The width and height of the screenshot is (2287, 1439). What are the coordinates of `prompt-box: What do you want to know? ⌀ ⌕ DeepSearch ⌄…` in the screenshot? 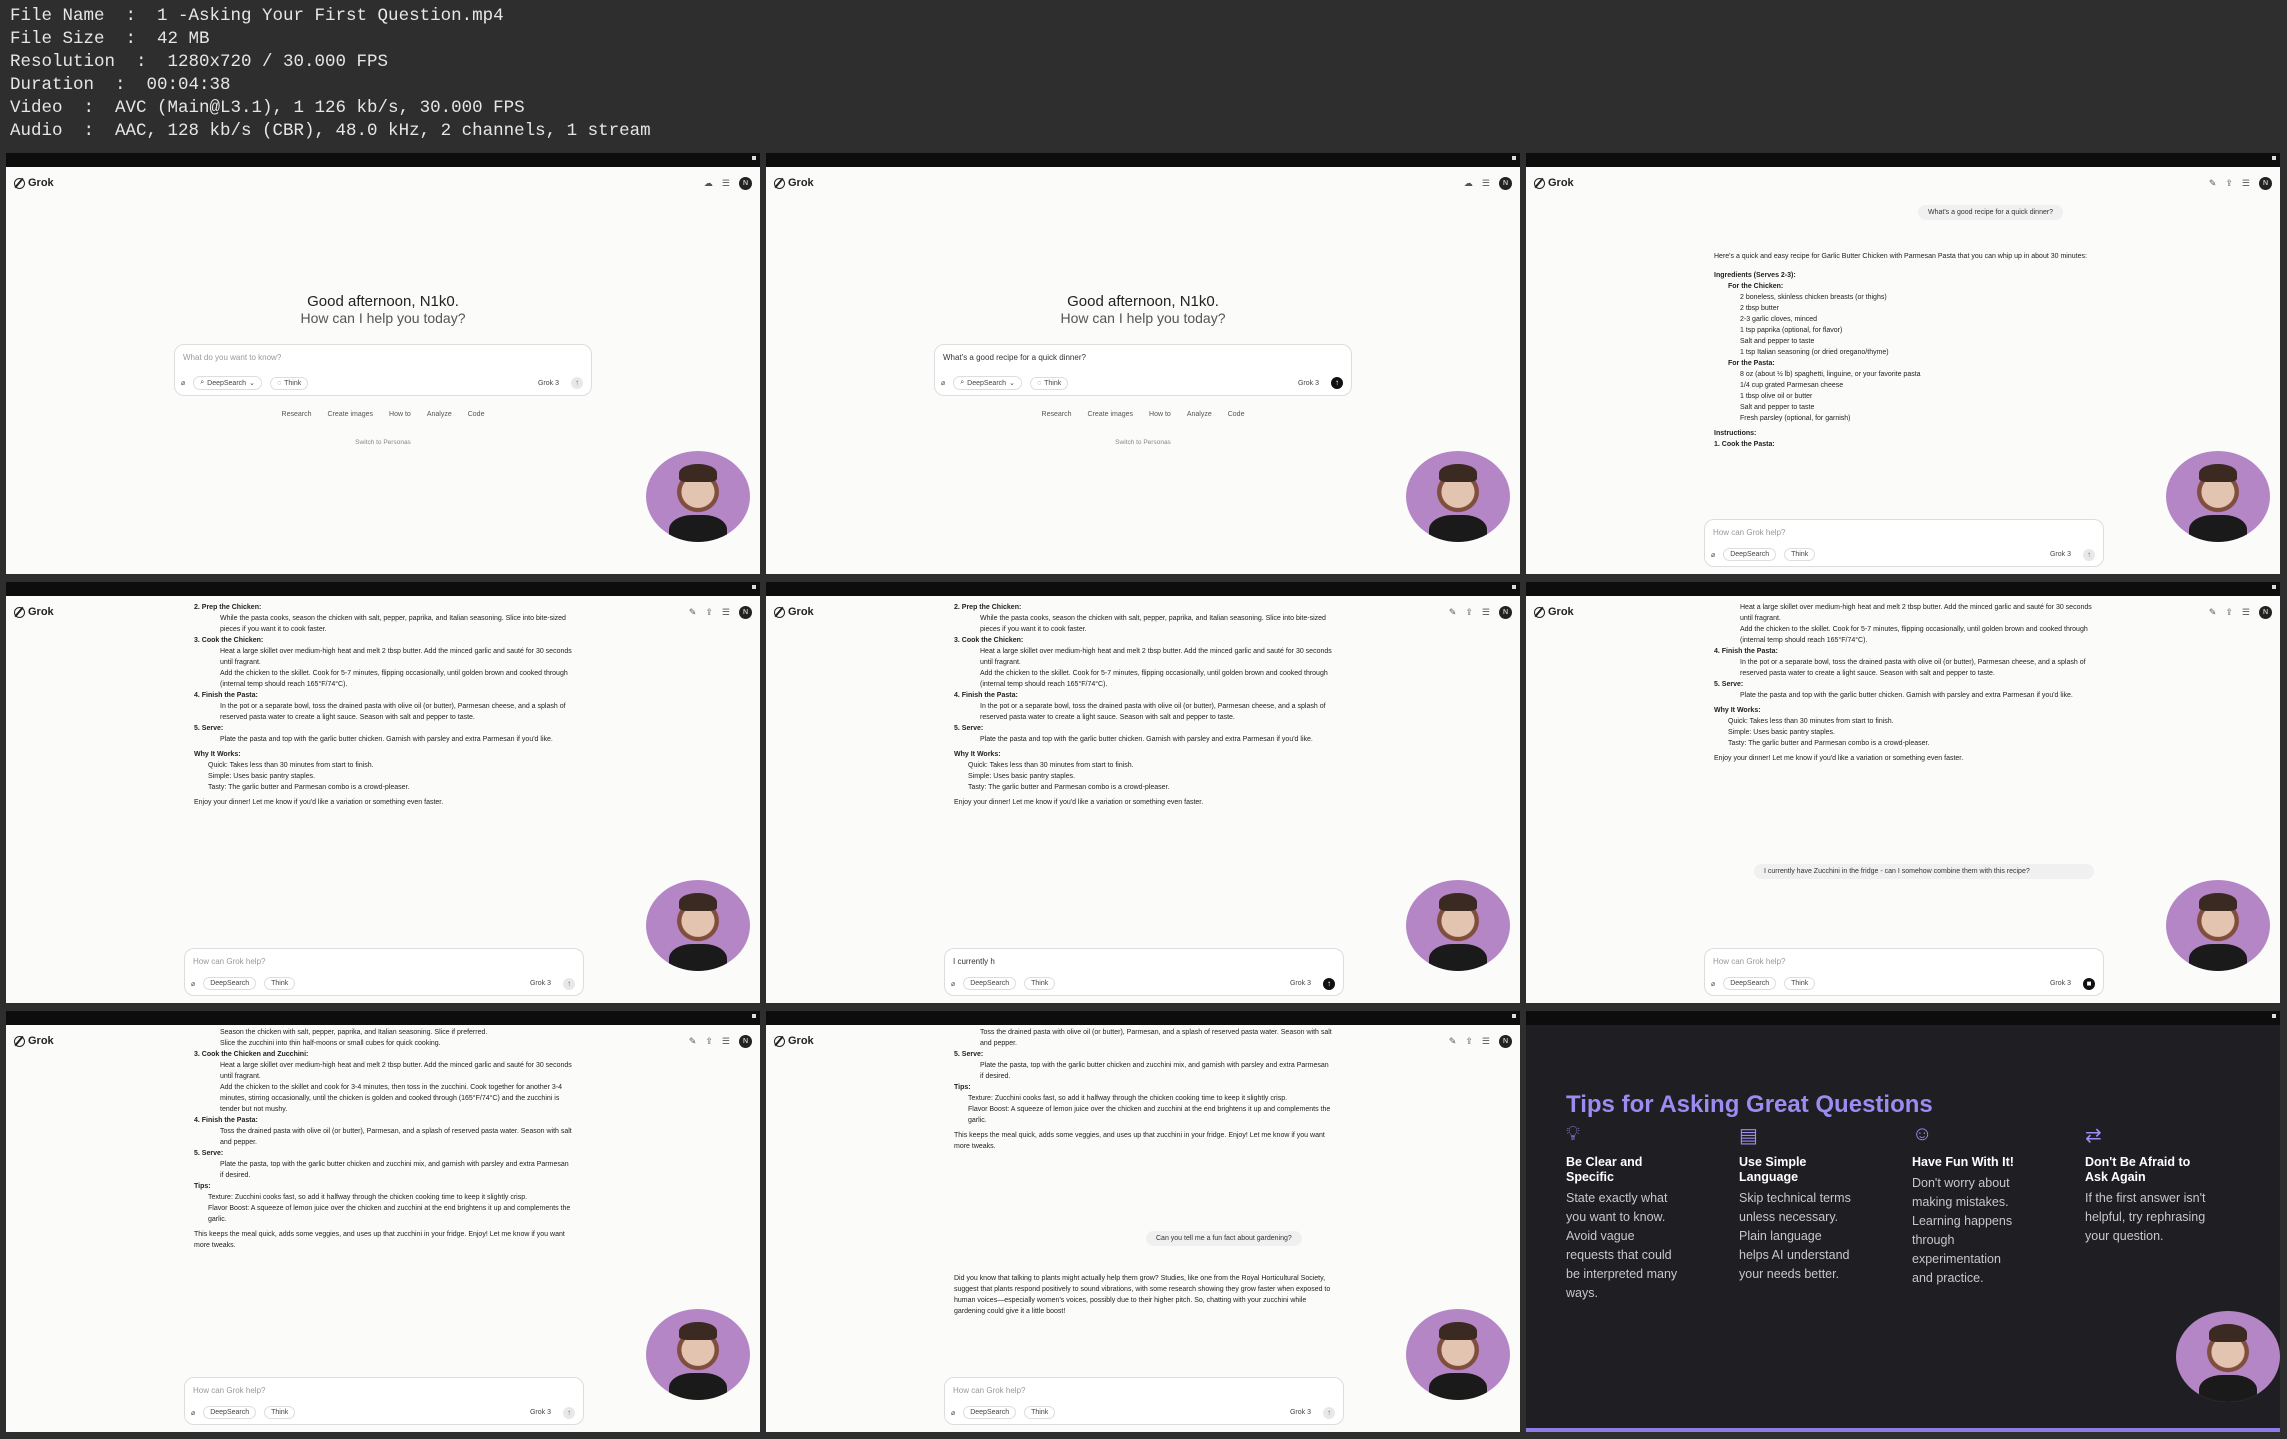 It's located at (383, 370).